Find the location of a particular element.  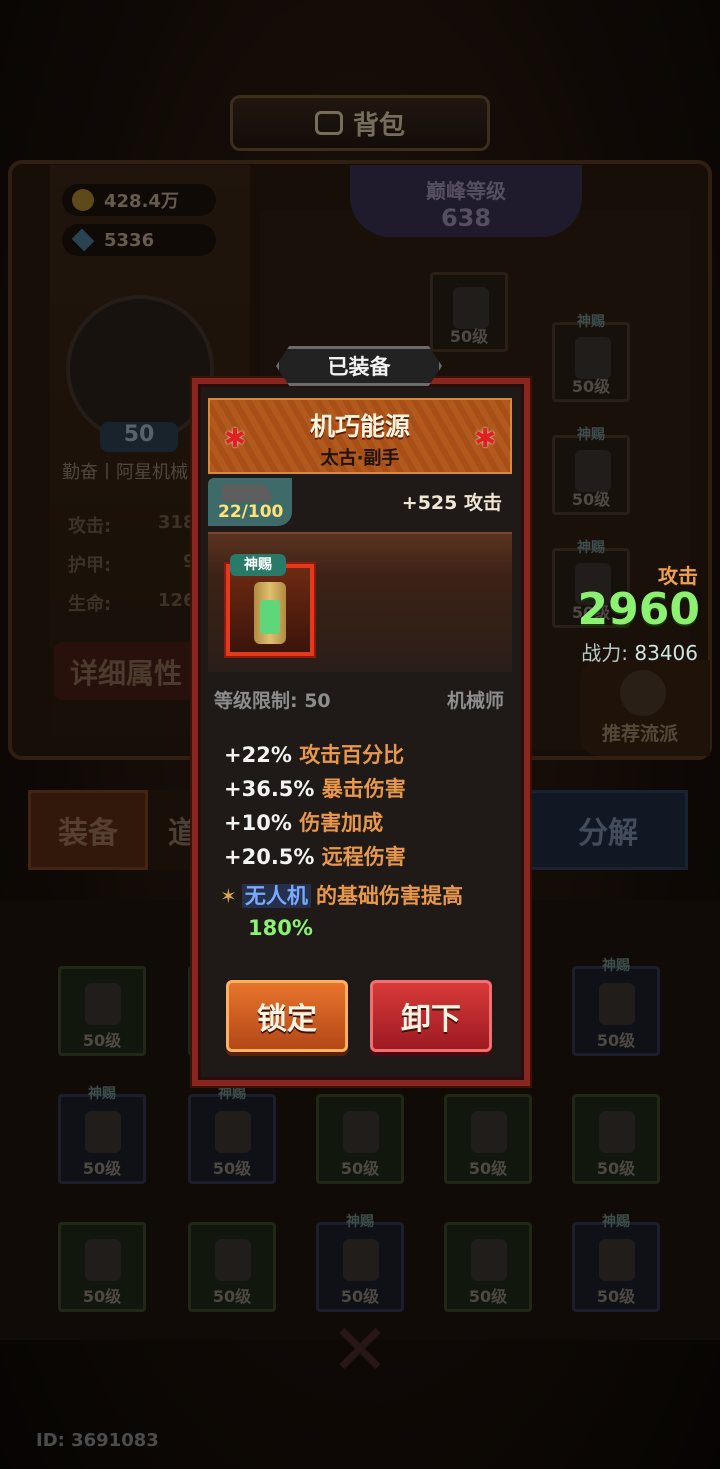

power-label: 战力: is located at coordinates (605, 653).